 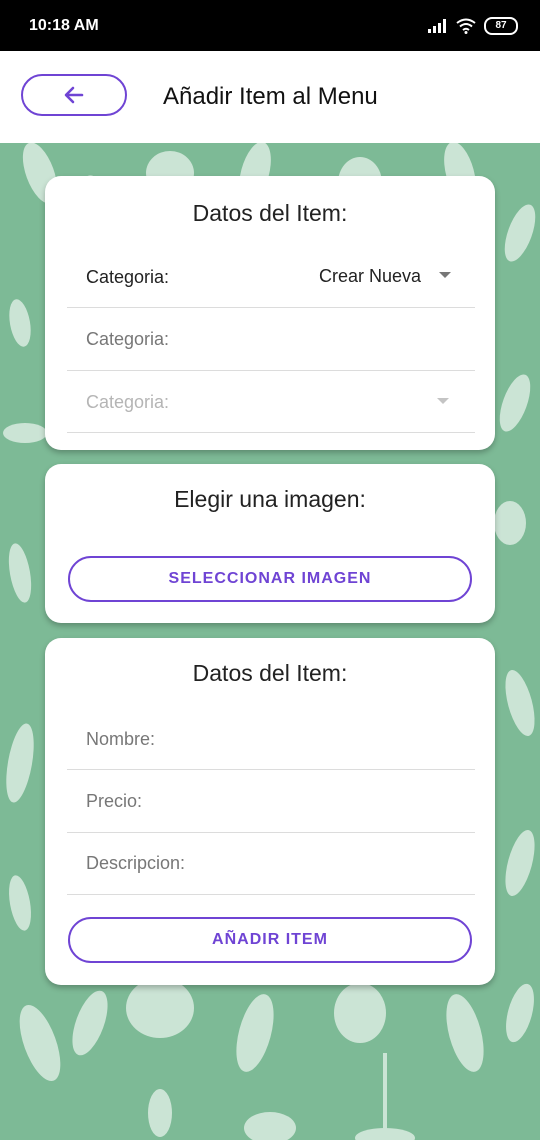 I want to click on battery-icon: 87, so click(x=501, y=26).